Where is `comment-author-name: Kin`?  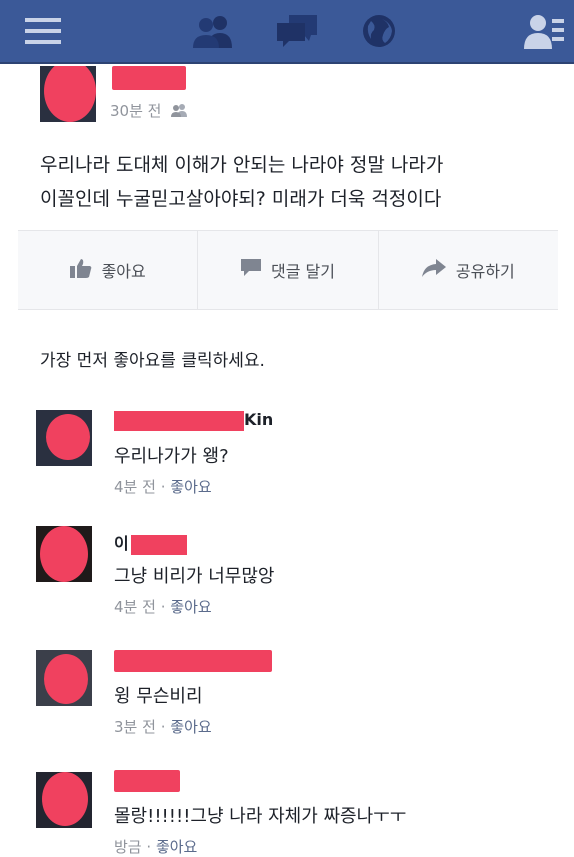 comment-author-name: Kin is located at coordinates (193, 420).